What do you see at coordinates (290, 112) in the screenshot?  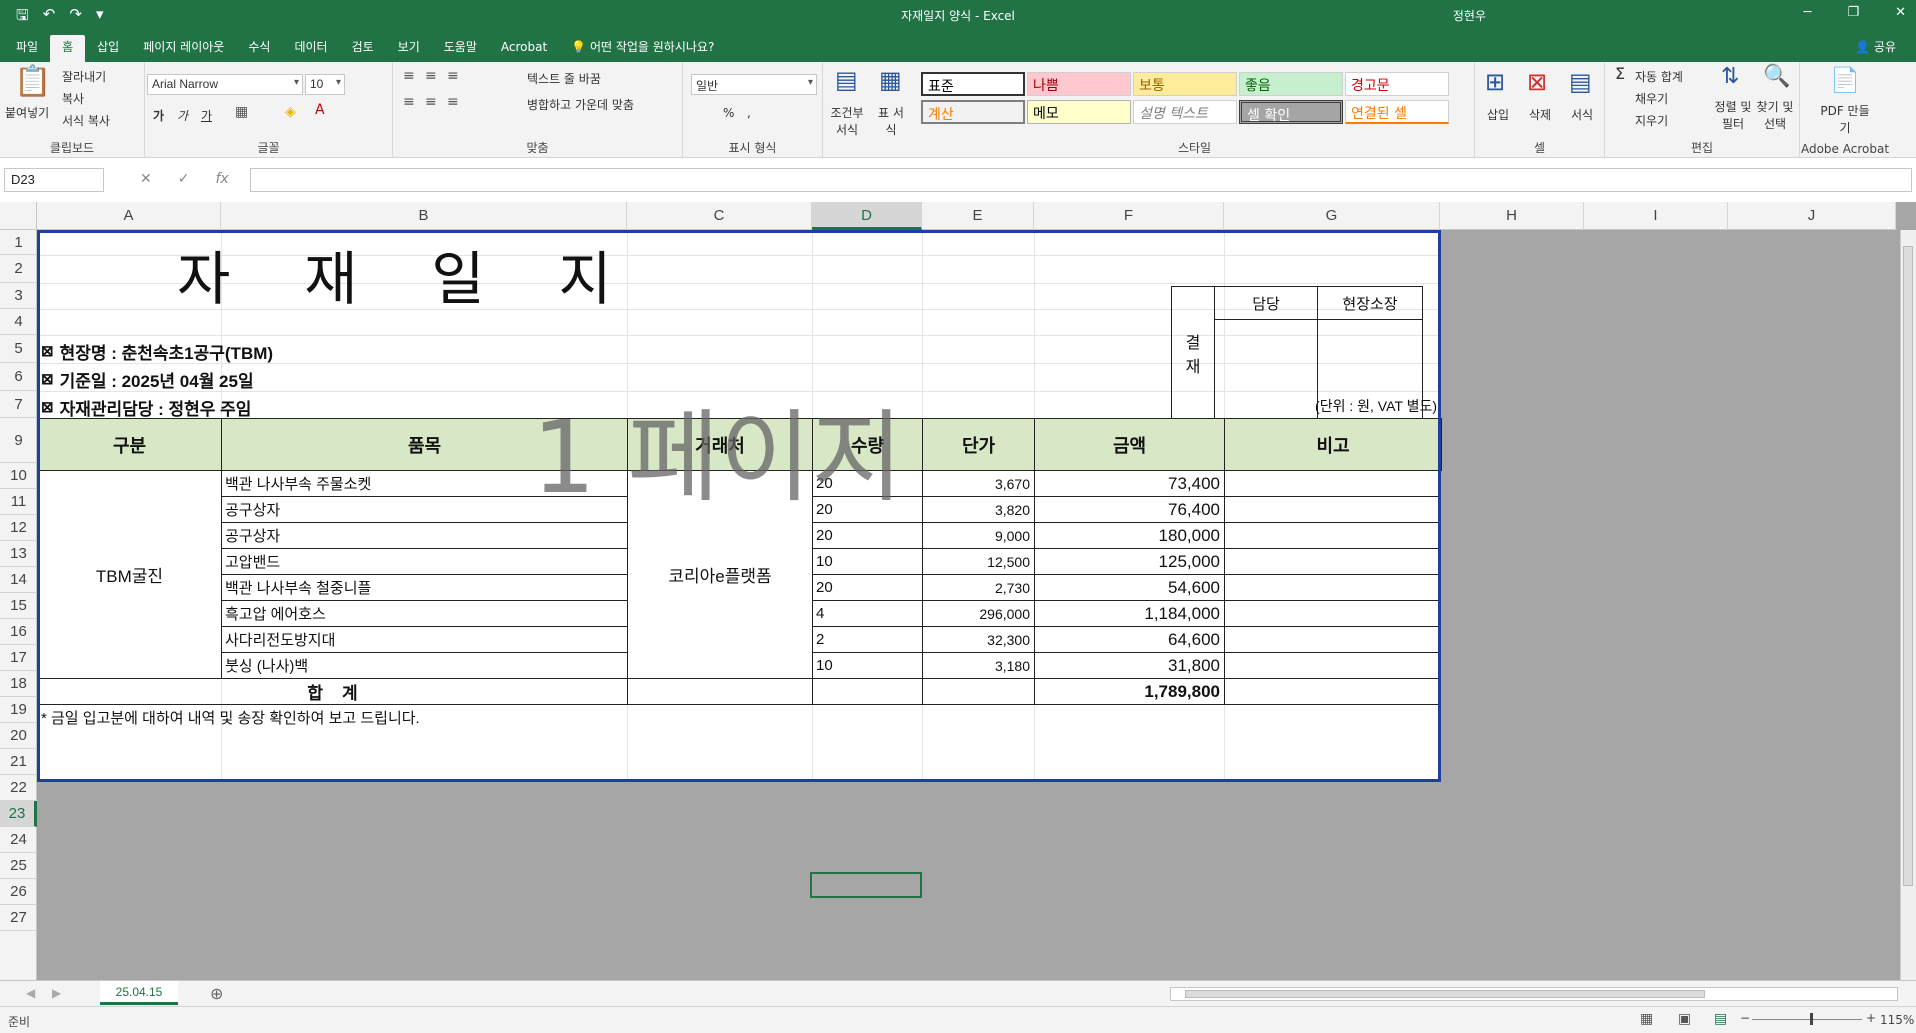 I see `fill-color-icon: ◈` at bounding box center [290, 112].